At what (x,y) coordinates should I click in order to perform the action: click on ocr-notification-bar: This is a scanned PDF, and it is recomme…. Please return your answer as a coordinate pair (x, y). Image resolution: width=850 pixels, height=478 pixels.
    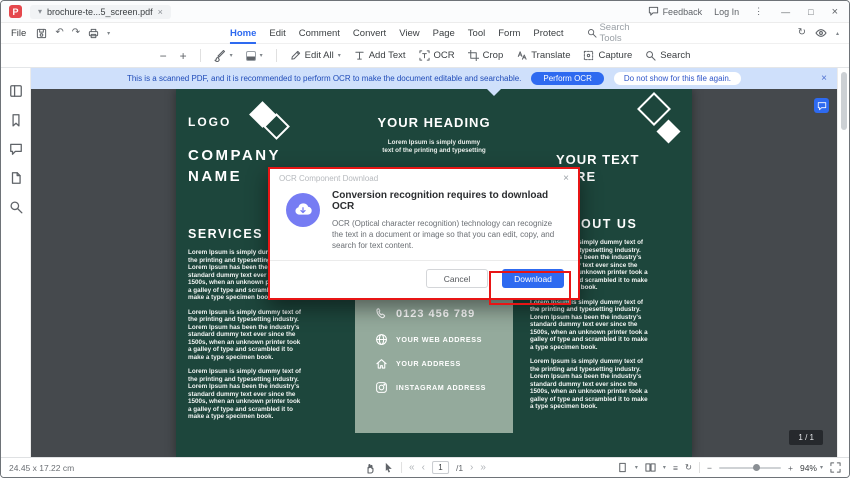
    Looking at the image, I should click on (434, 78).